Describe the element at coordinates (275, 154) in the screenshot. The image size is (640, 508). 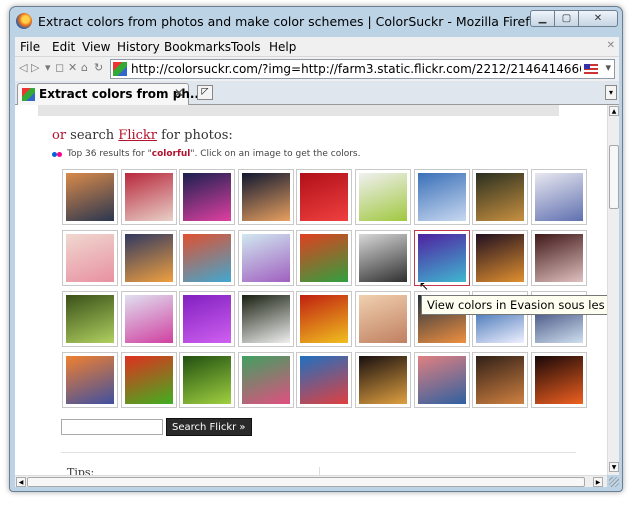
I see `results-suffix: ". Click on an image to get the colors.` at that location.